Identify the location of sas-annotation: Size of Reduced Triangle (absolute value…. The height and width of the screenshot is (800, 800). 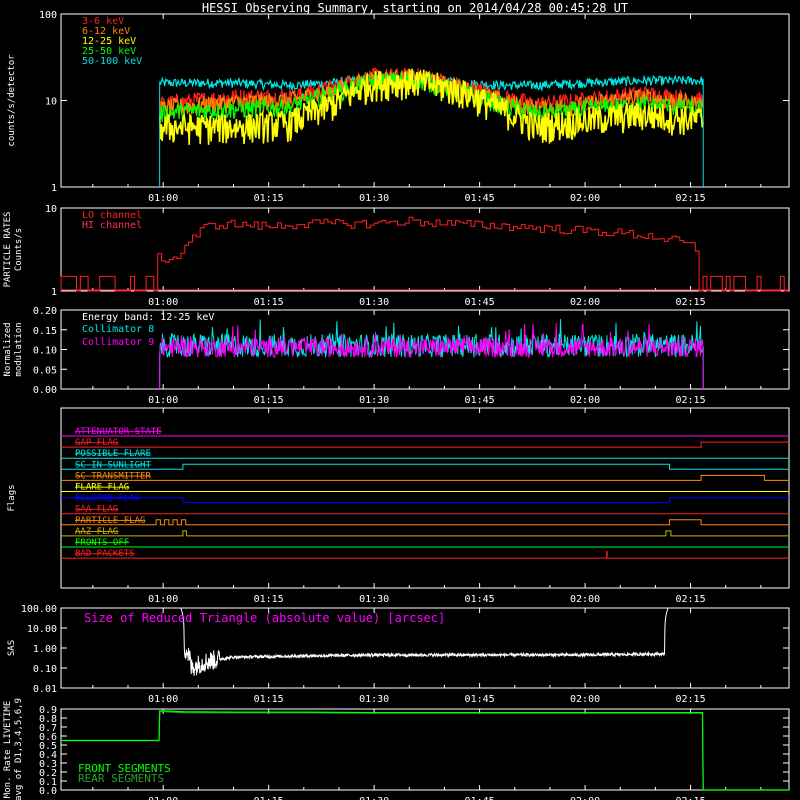
(264, 618).